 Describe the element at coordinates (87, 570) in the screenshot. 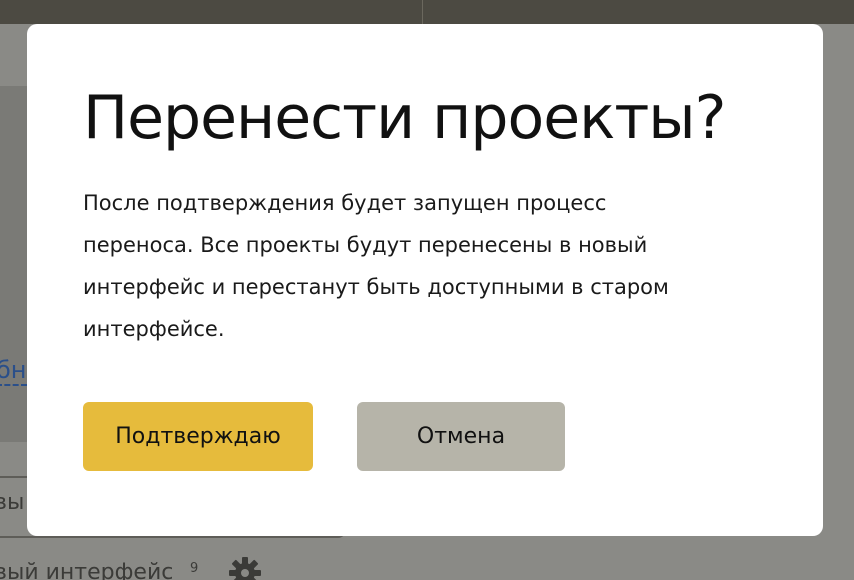

I see `background-footer-label: вый интерфейс` at that location.